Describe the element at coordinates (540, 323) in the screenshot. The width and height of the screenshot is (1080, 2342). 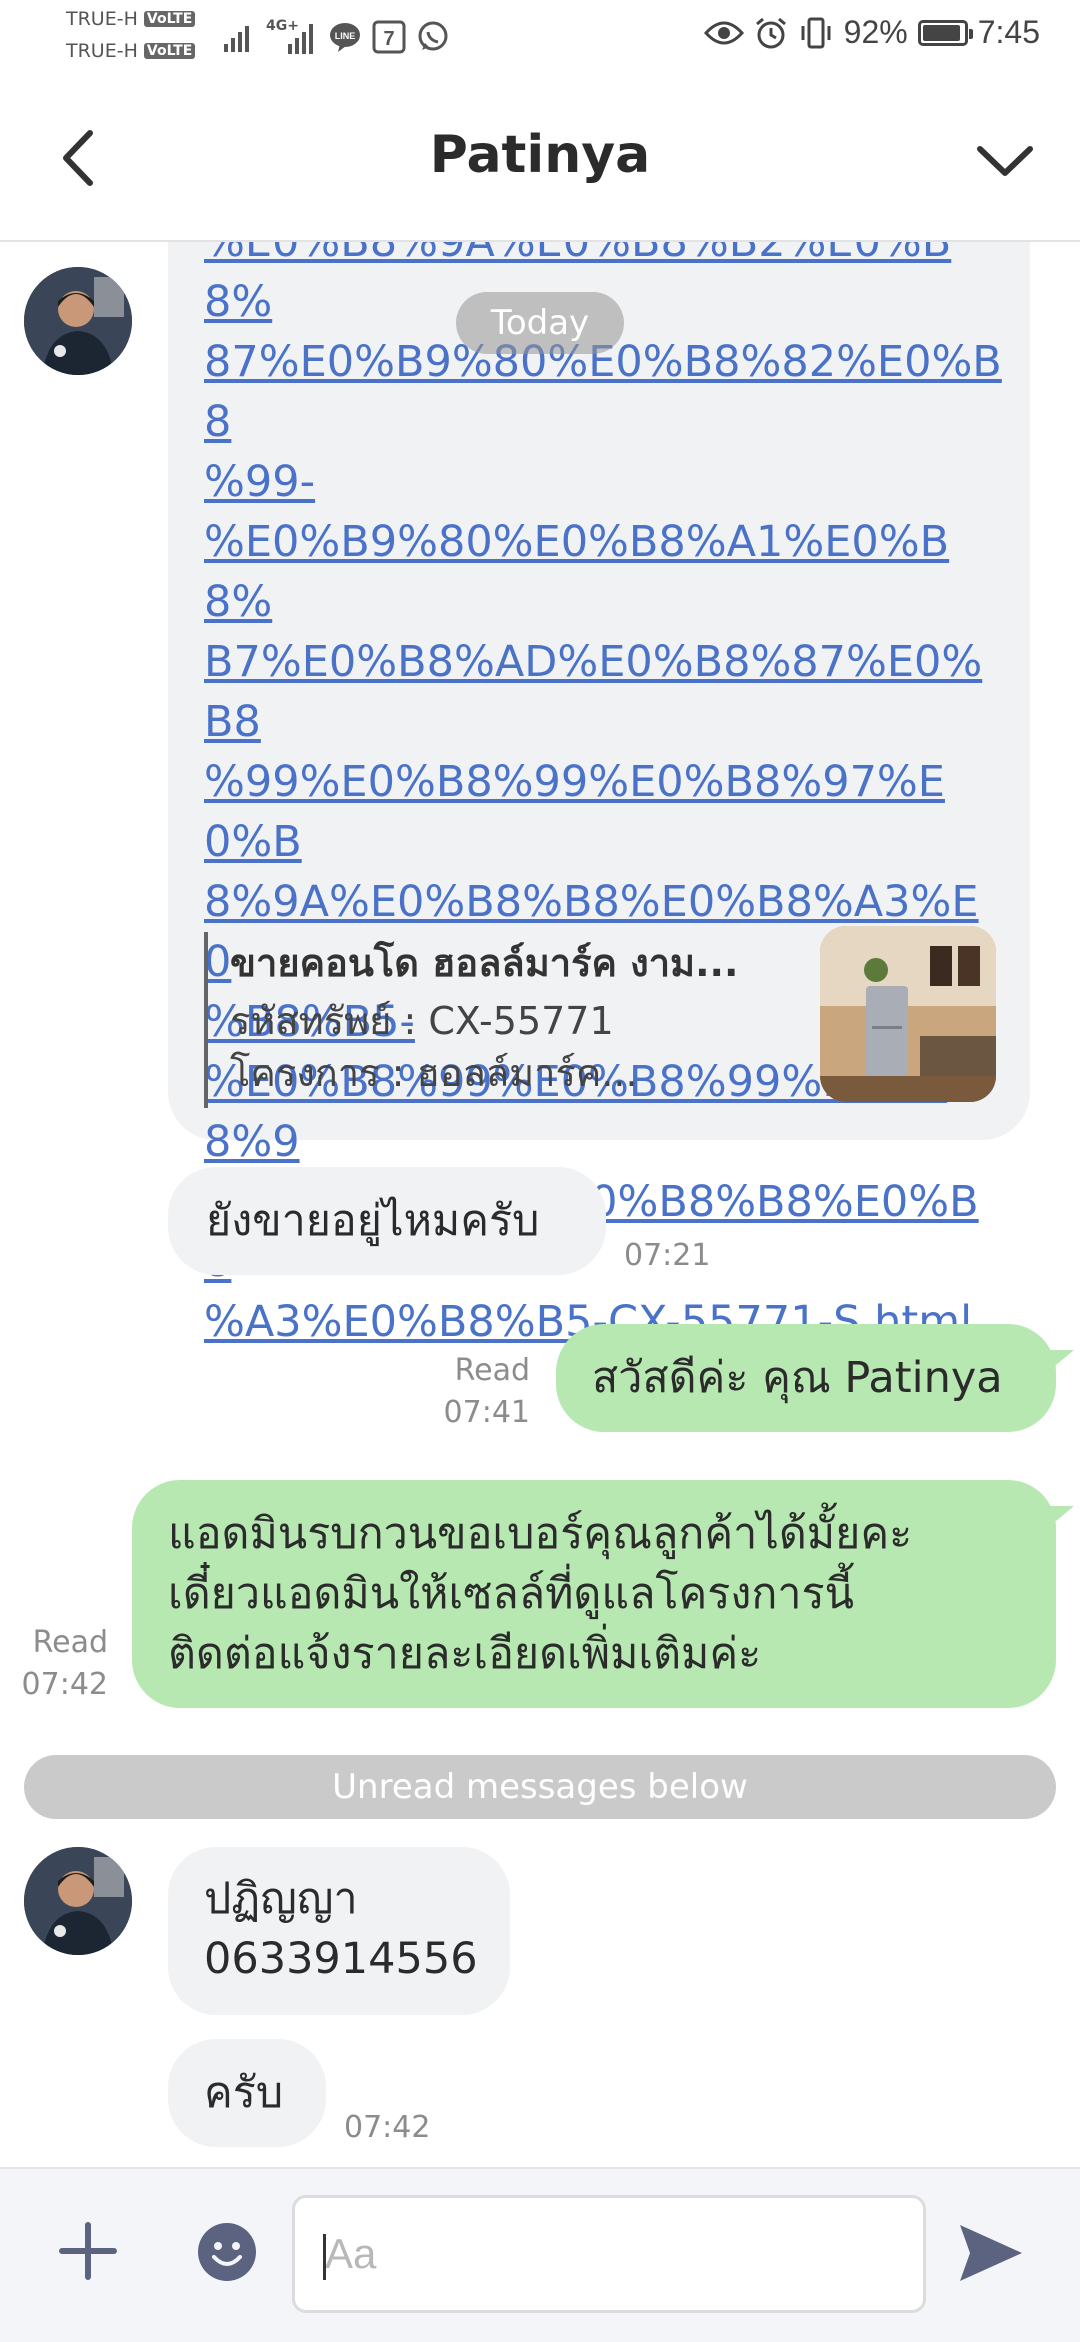
I see `date-pill: Today` at that location.